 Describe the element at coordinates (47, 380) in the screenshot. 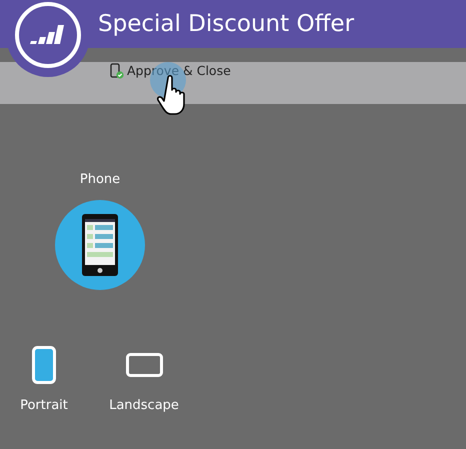

I see `orientation-option: Portrait` at that location.